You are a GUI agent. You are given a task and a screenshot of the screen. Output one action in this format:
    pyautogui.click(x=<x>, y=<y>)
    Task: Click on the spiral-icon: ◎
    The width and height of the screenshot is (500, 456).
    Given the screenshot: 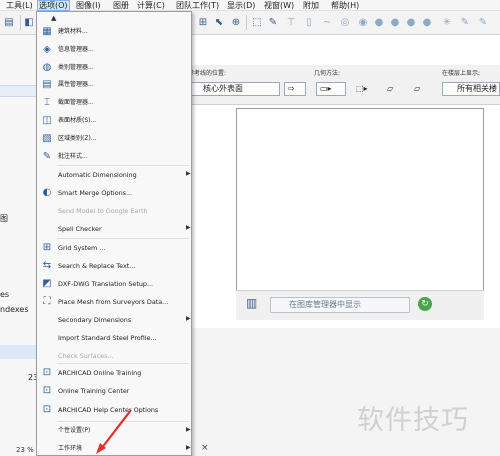 What is the action you would take?
    pyautogui.click(x=345, y=22)
    